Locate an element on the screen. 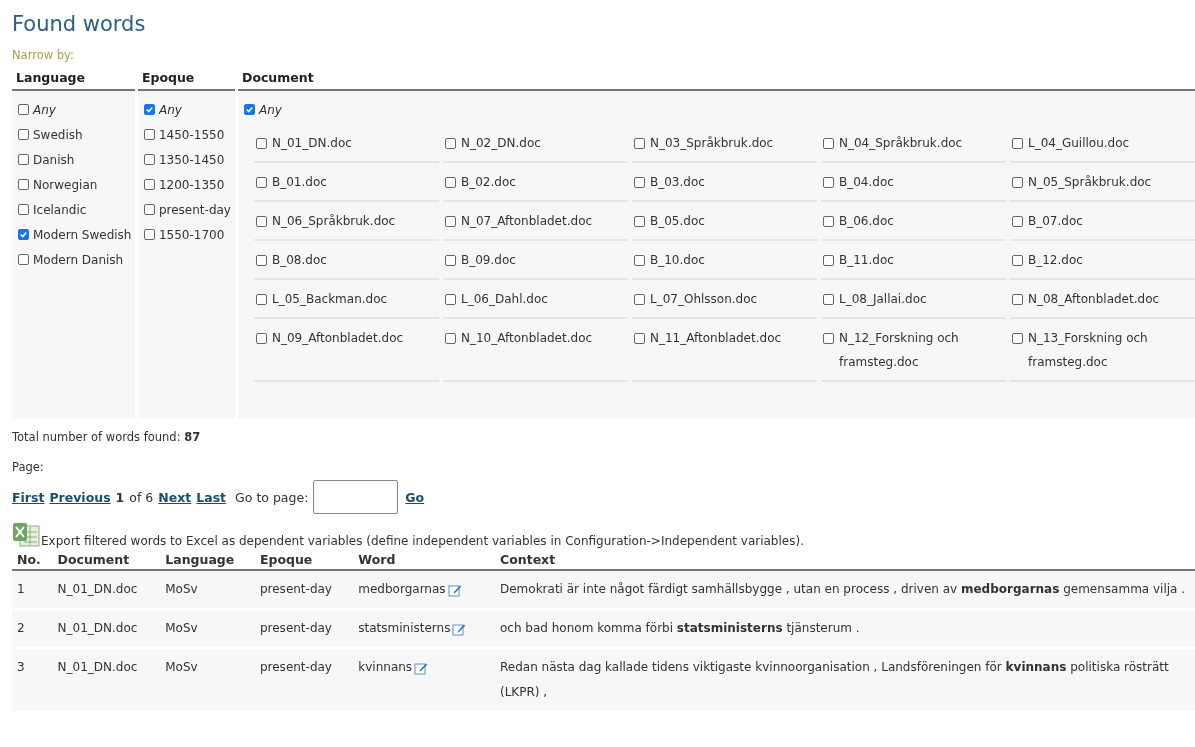  option-label: N_05_Språkbruk.doc is located at coordinates (1090, 182).